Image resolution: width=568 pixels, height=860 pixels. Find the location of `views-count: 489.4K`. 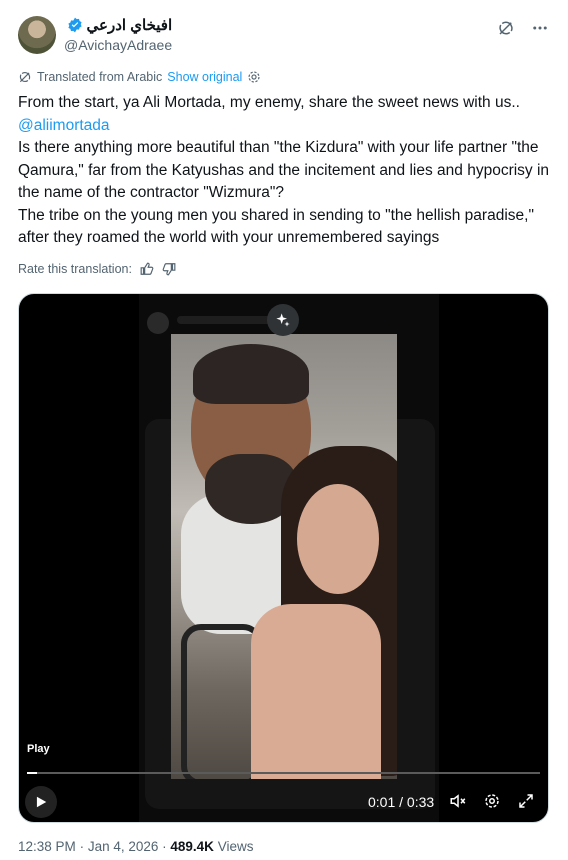

views-count: 489.4K is located at coordinates (192, 846).